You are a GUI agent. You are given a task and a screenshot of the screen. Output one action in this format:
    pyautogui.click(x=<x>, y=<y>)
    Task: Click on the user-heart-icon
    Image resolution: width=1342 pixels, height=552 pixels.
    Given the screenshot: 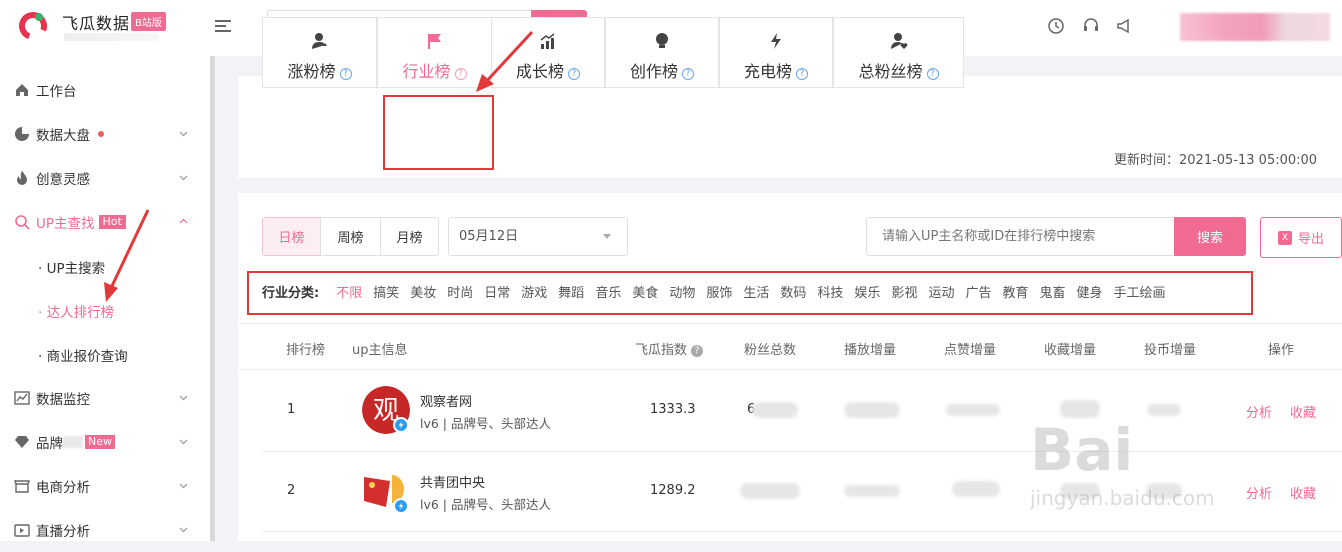 What is the action you would take?
    pyautogui.click(x=898, y=41)
    